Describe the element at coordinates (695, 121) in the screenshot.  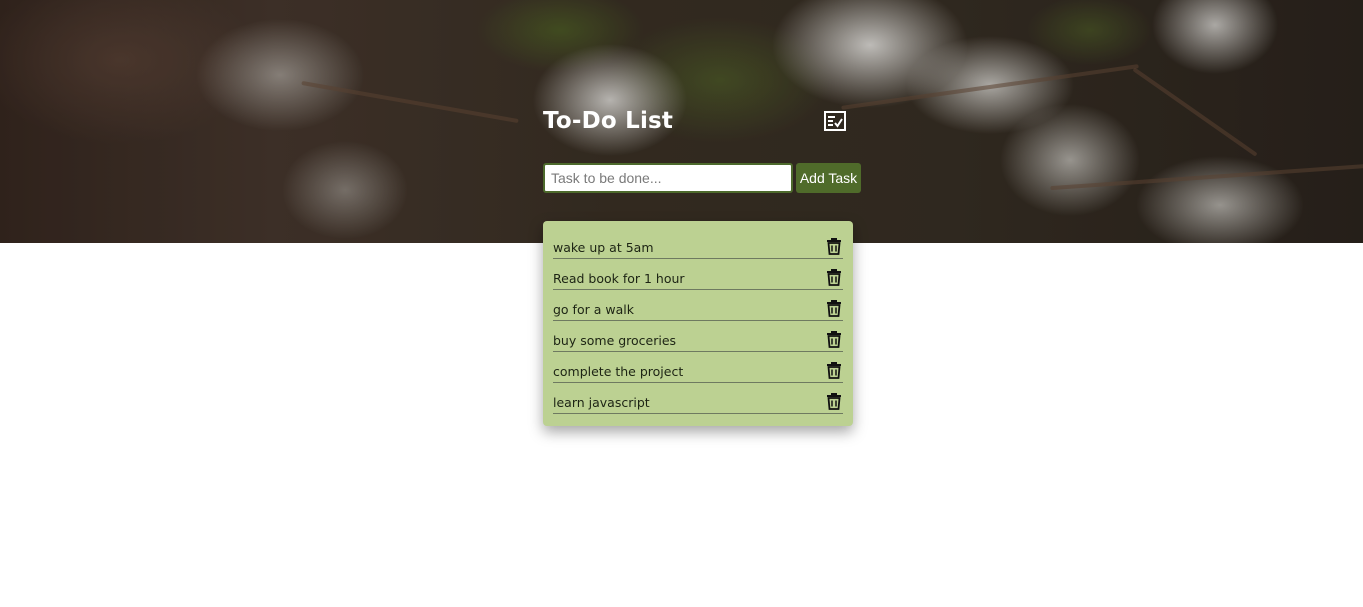
I see `header: To-Do List` at that location.